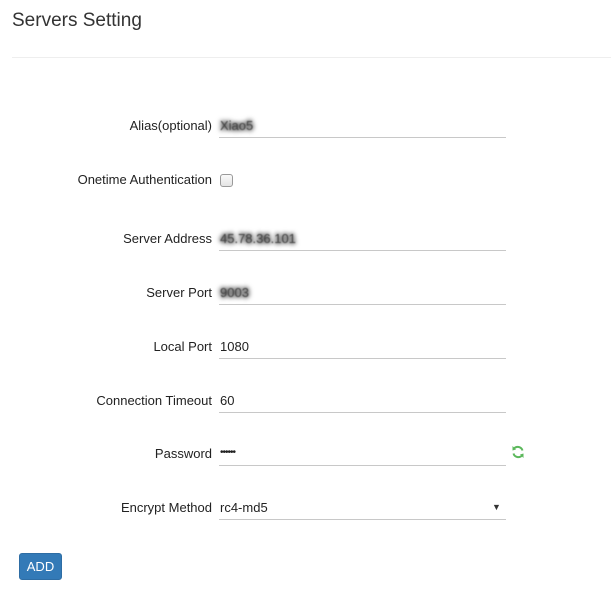 This screenshot has height=597, width=611. What do you see at coordinates (179, 292) in the screenshot?
I see `server-port-label: Server Port` at bounding box center [179, 292].